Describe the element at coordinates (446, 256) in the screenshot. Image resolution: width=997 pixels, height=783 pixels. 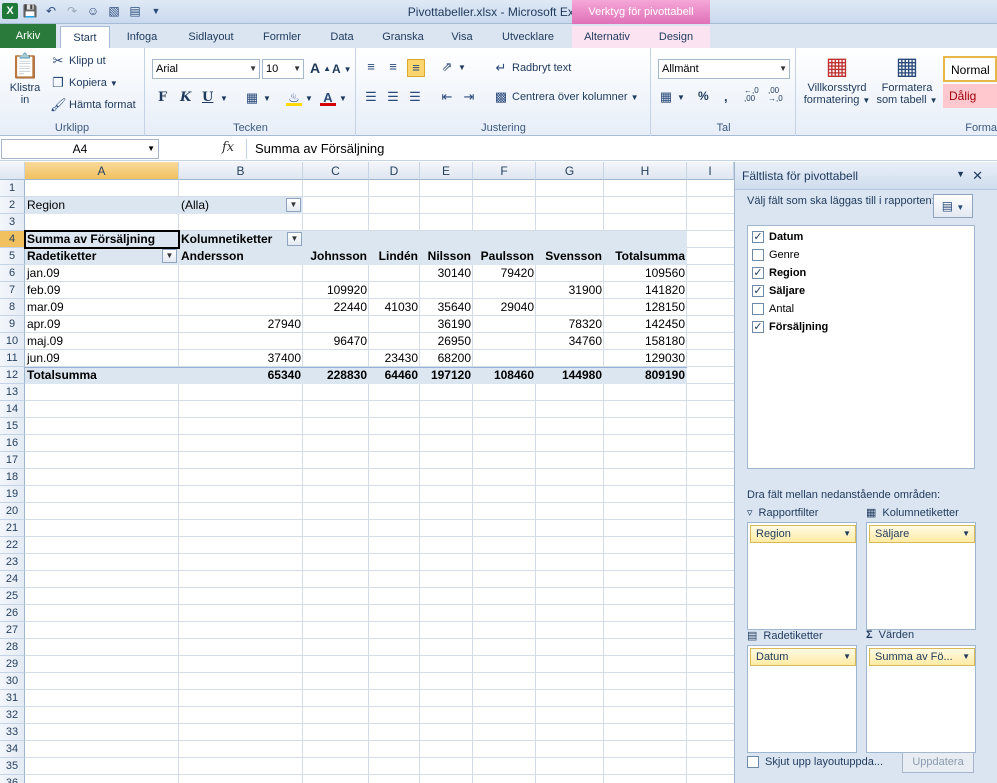
I see `pivot-seller-header: Nilsson` at that location.